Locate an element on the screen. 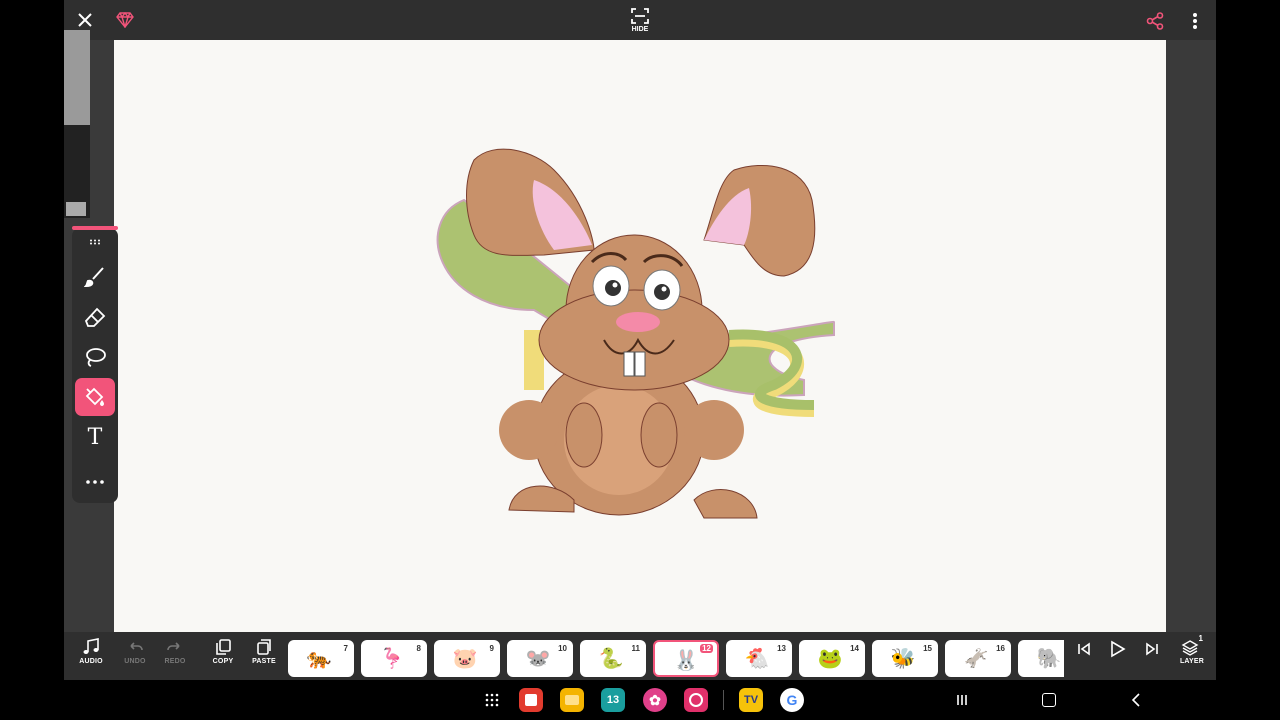 The height and width of the screenshot is (720, 1280). hide-icon is located at coordinates (640, 16).